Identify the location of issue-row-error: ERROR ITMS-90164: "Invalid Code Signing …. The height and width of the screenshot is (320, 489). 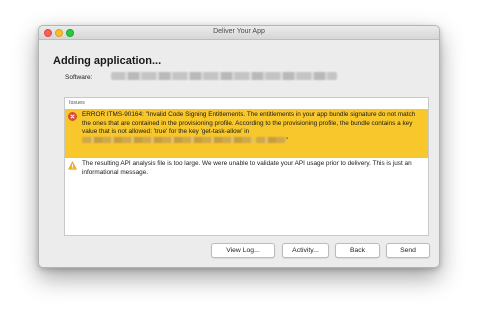
(246, 133).